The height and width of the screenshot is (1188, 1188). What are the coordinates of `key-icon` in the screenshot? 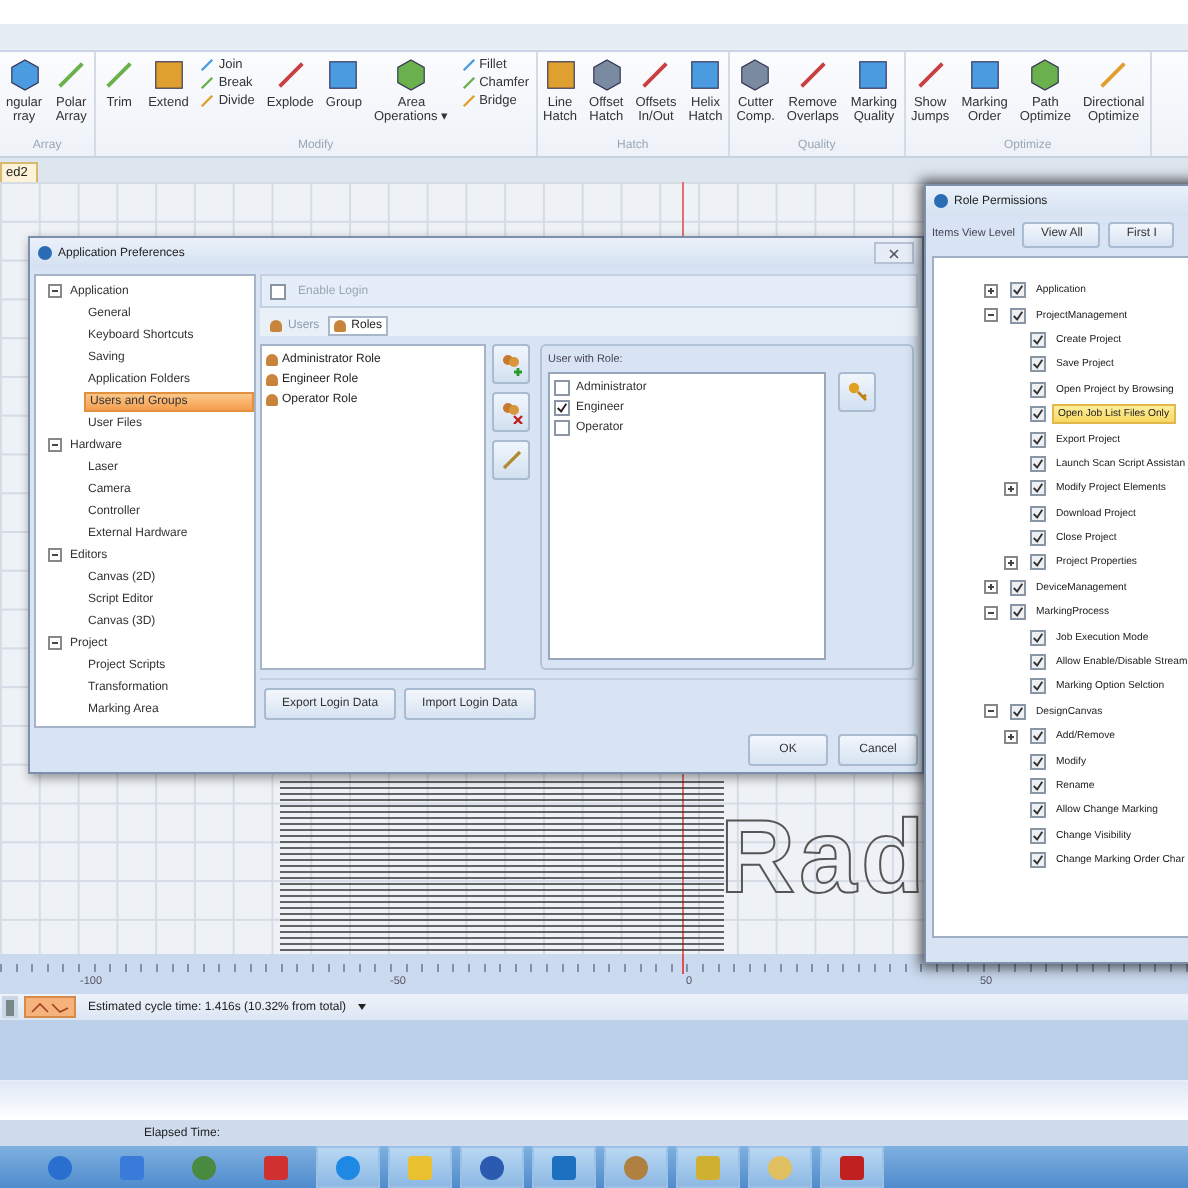 It's located at (857, 392).